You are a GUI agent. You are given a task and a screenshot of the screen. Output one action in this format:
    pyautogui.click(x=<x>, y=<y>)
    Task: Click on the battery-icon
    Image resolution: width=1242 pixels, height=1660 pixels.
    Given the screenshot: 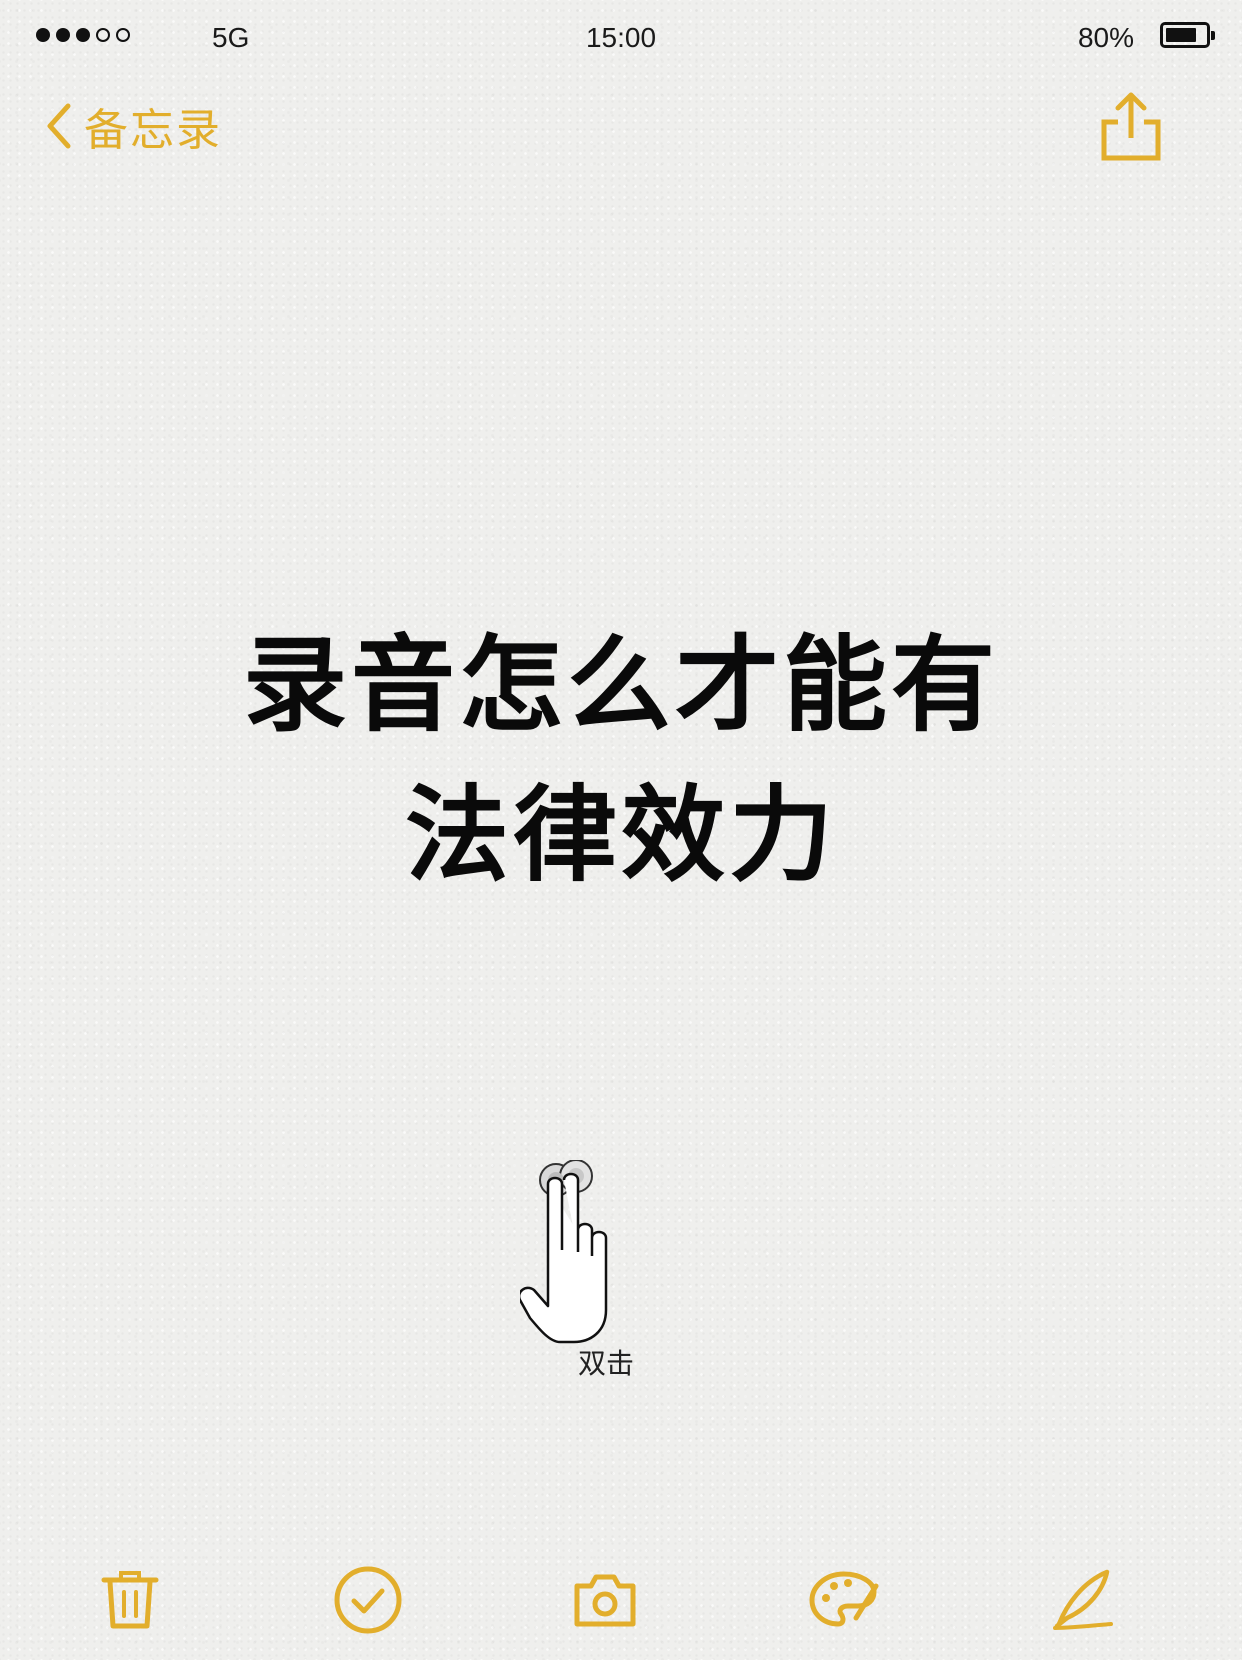 What is the action you would take?
    pyautogui.click(x=1187, y=35)
    